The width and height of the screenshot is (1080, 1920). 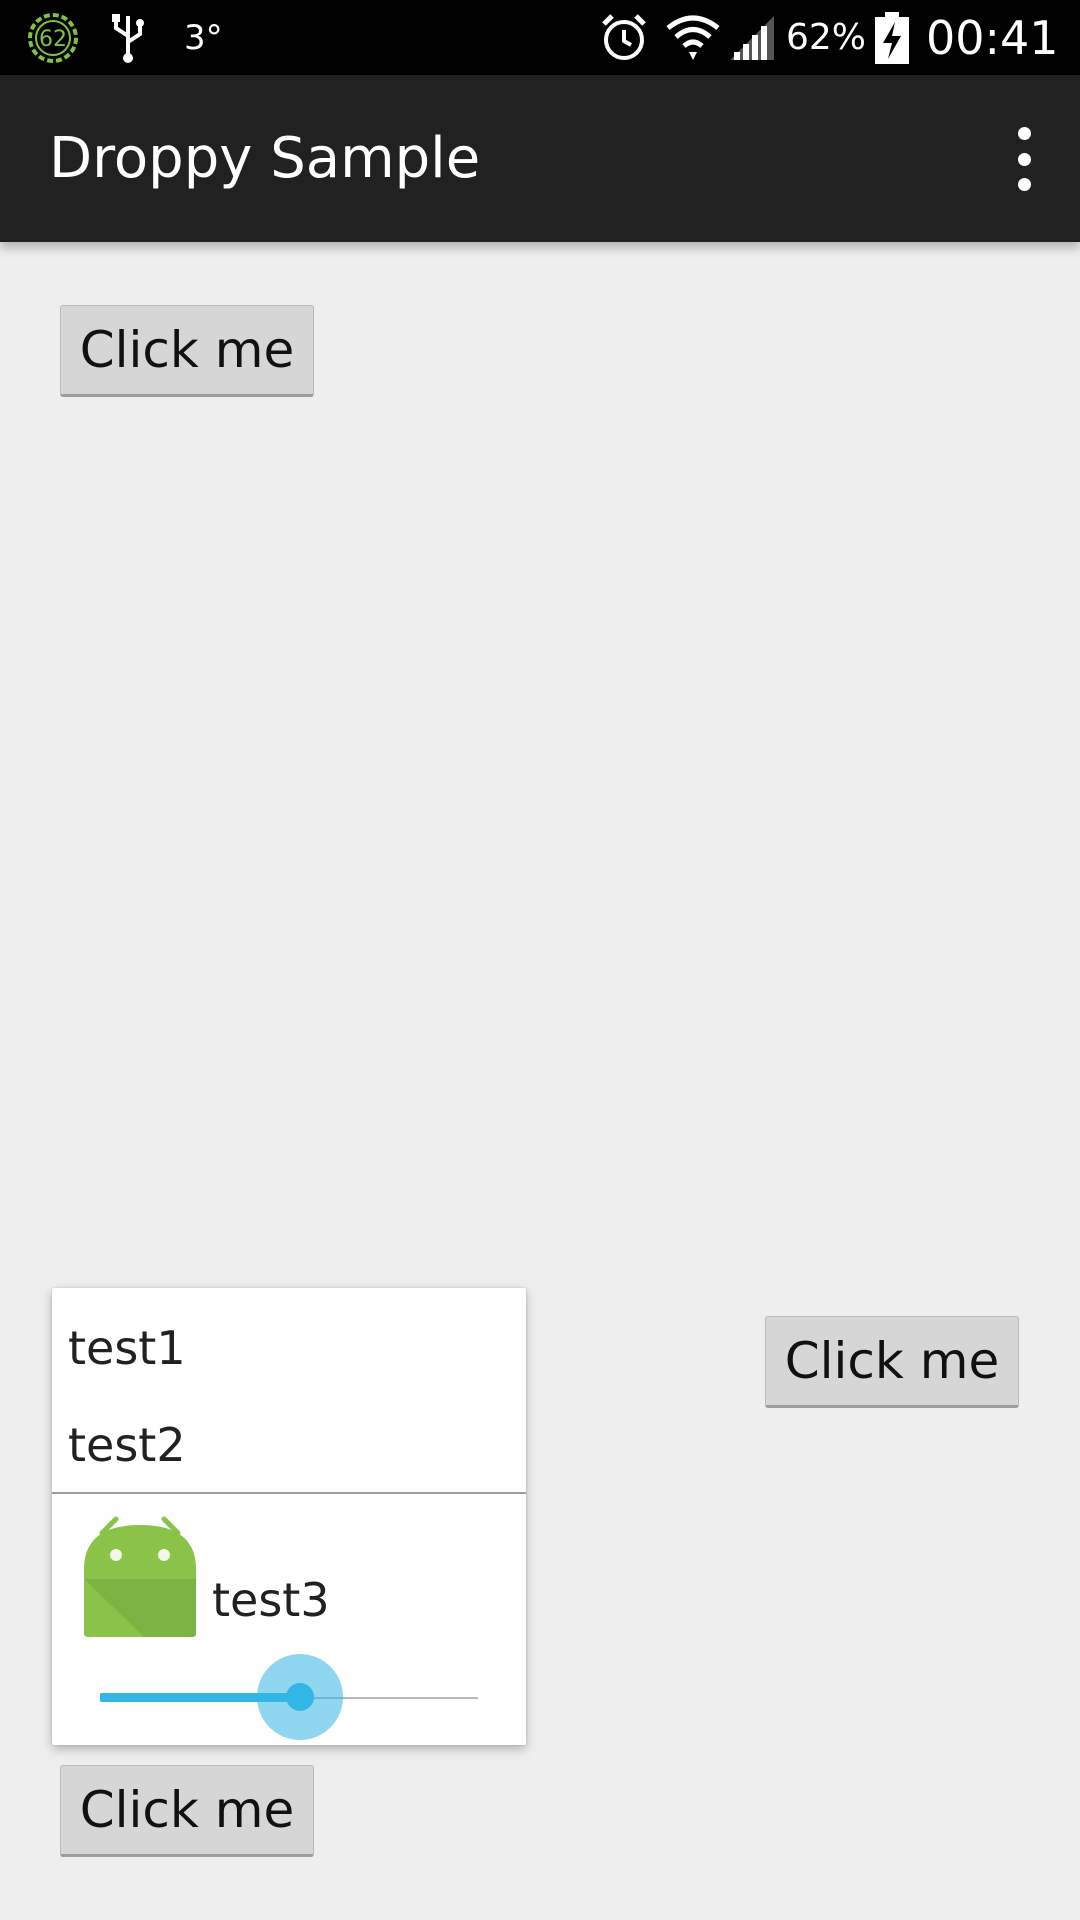 What do you see at coordinates (892, 37) in the screenshot?
I see `battery-charging-icon` at bounding box center [892, 37].